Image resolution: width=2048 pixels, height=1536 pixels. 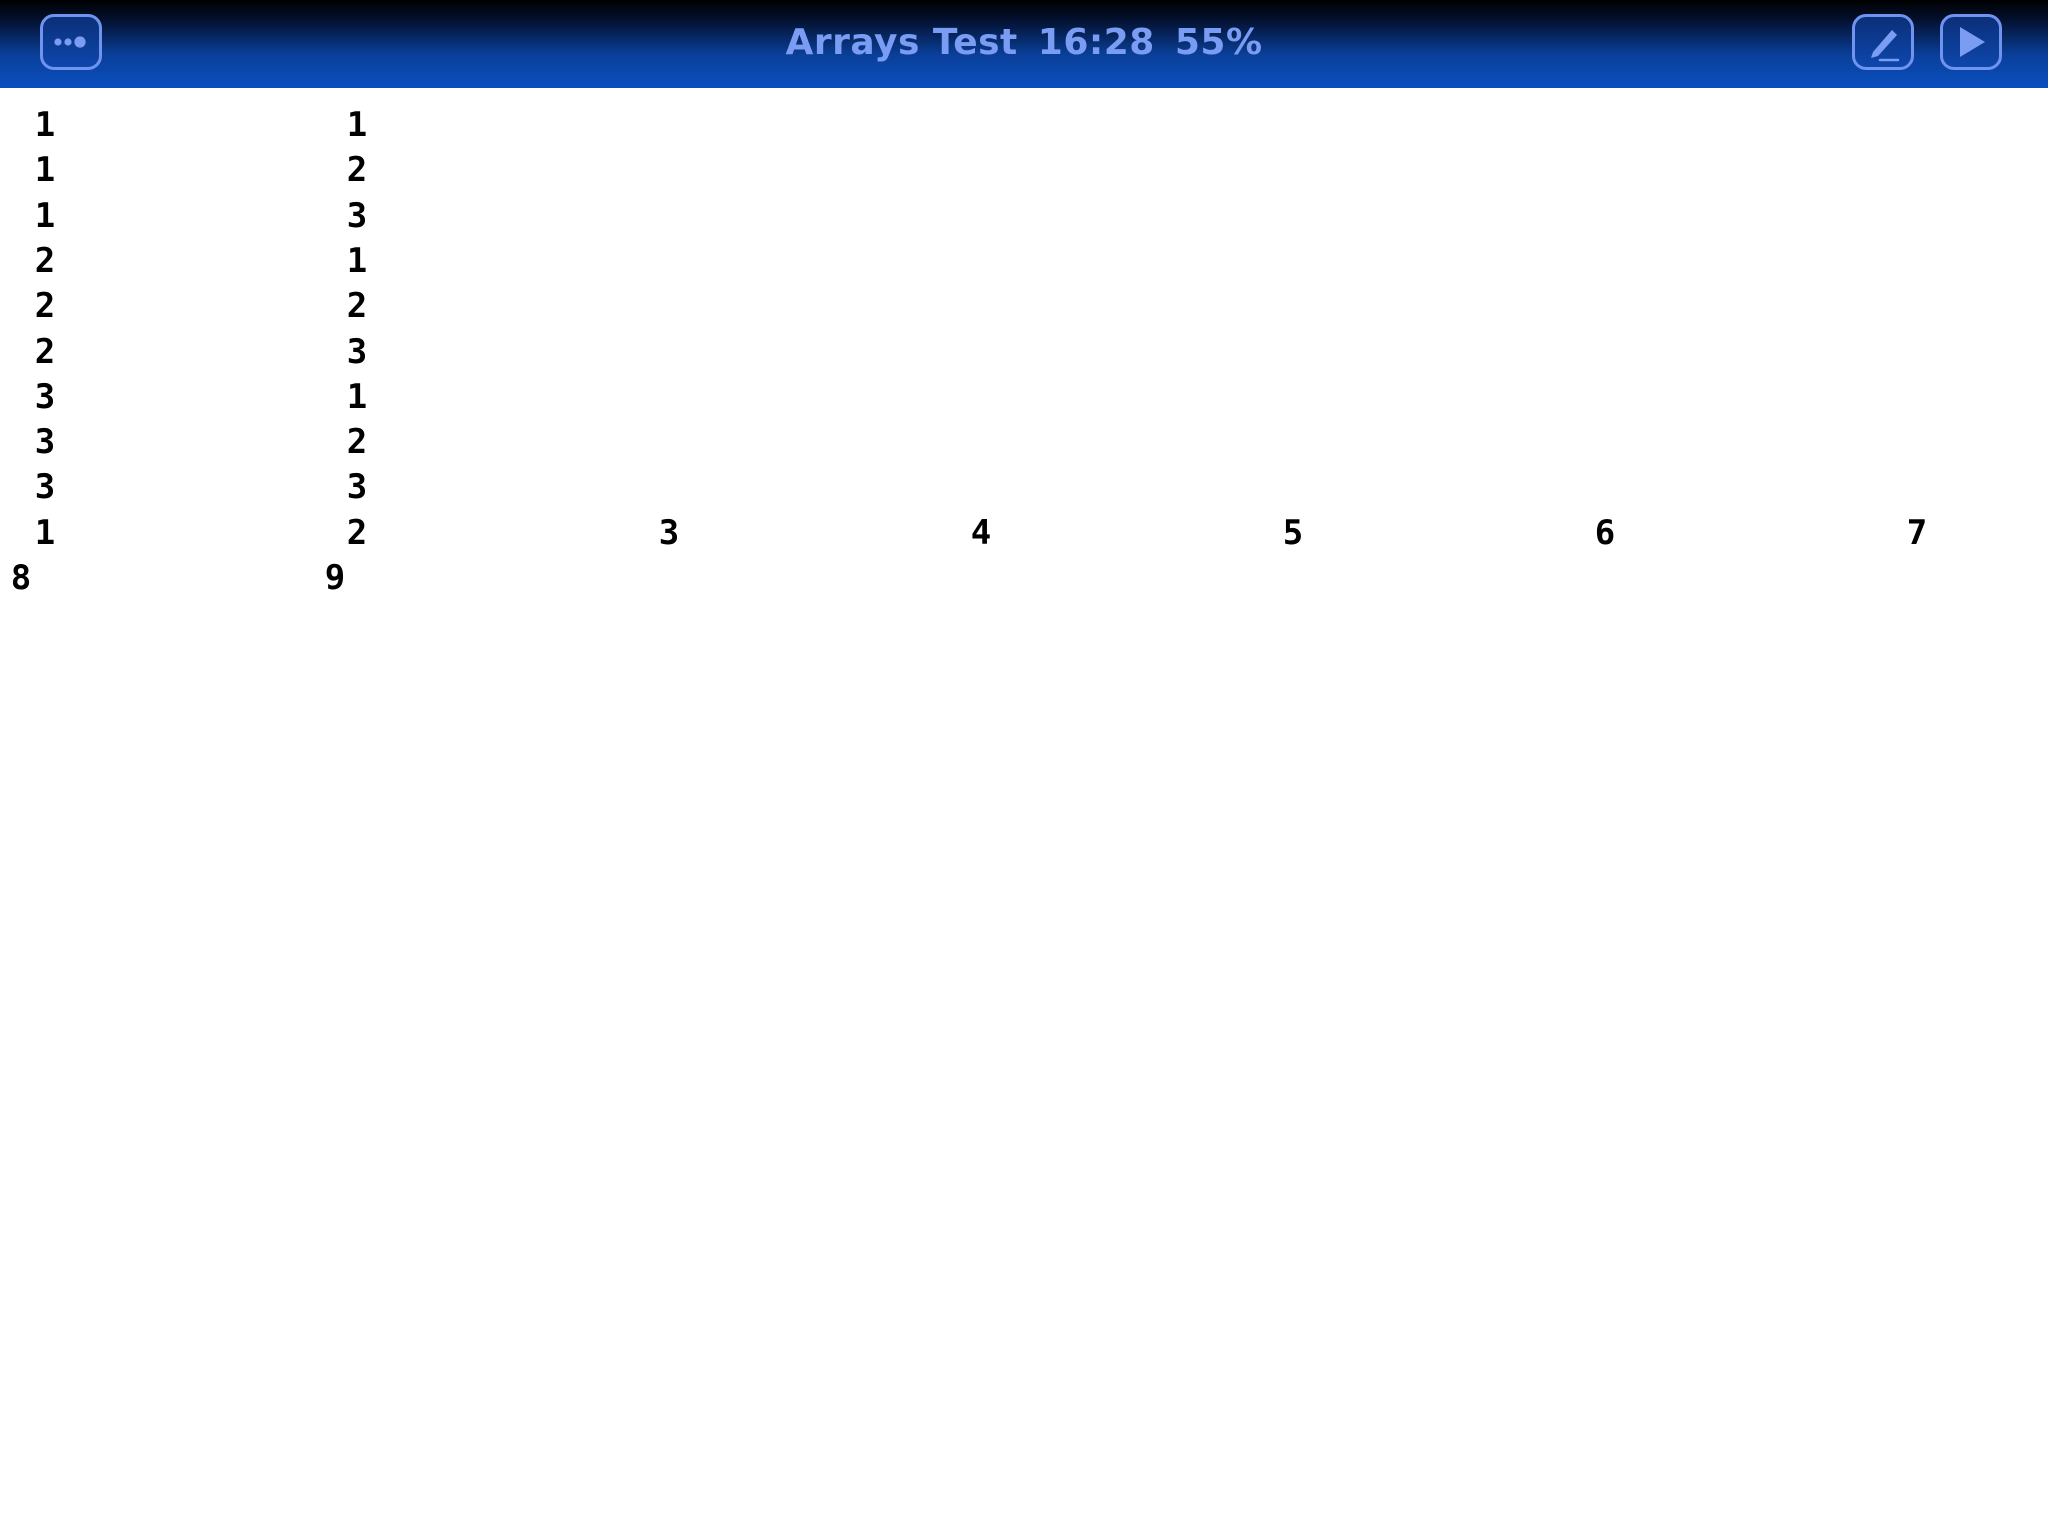 I want to click on output-value: 7, so click(x=1917, y=532).